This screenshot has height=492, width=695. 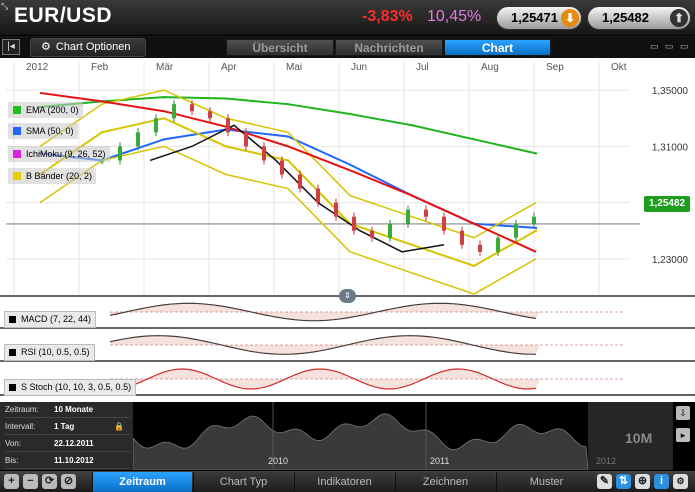 I want to click on remove-icon: ⊘, so click(x=68, y=481).